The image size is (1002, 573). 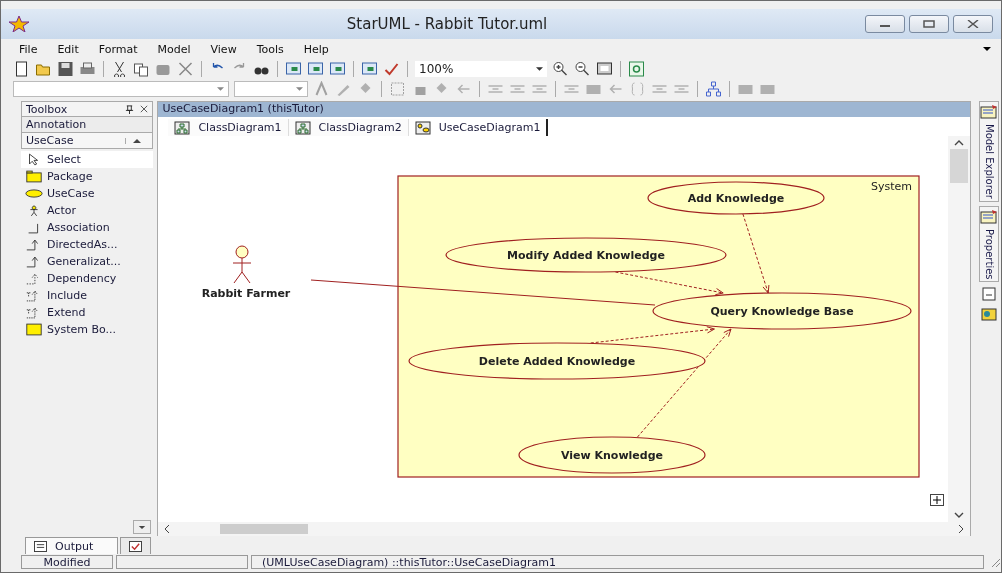 What do you see at coordinates (167, 529) in the screenshot?
I see `scroll-left-icon` at bounding box center [167, 529].